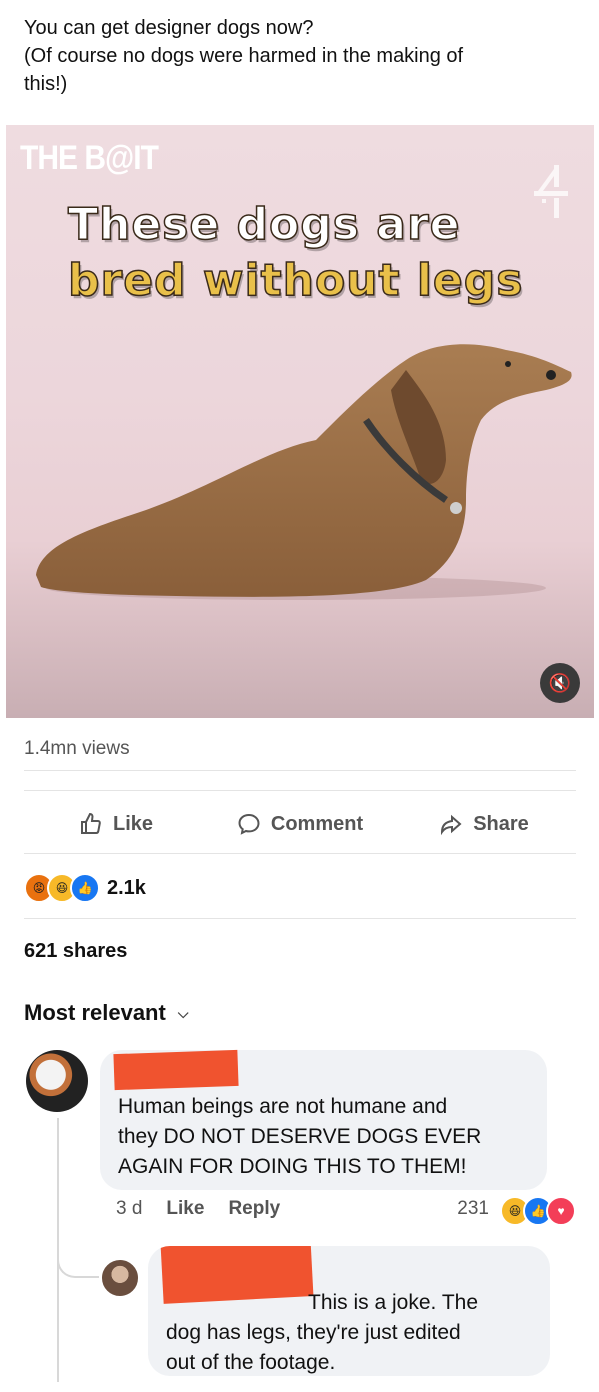  I want to click on like-reaction-icon: 👍, so click(85, 888).